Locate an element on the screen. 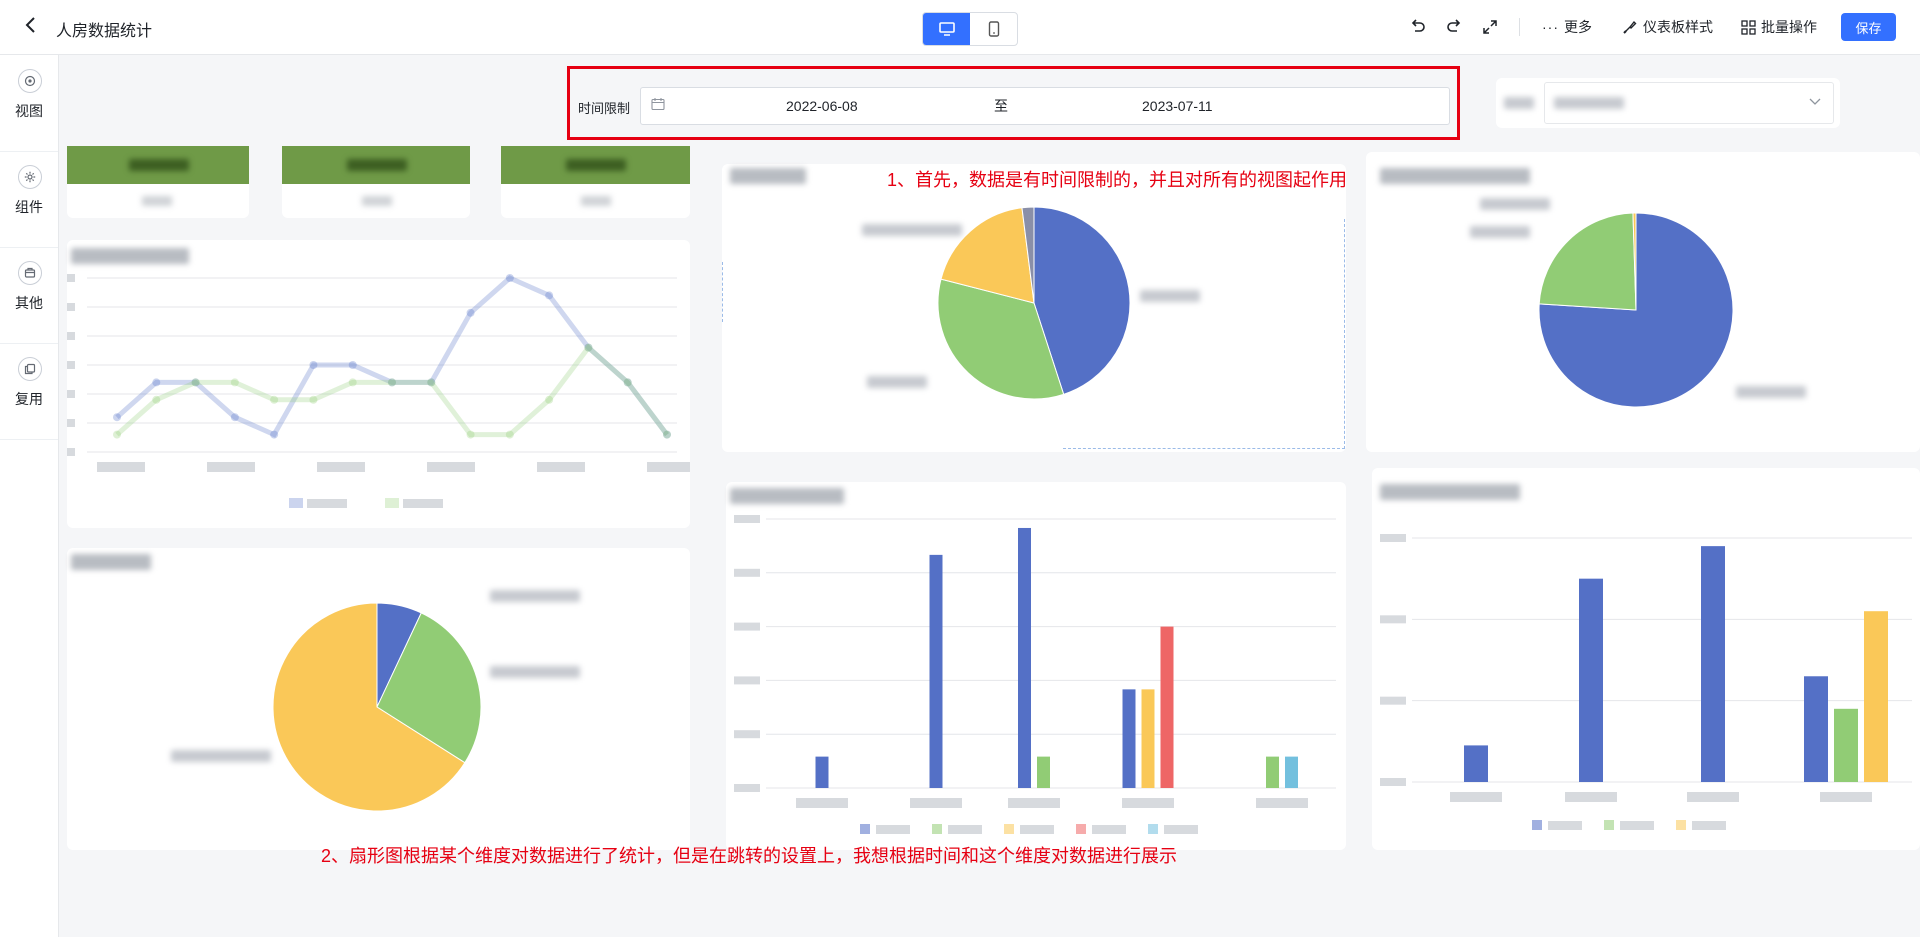  mobile-view-button is located at coordinates (993, 29).